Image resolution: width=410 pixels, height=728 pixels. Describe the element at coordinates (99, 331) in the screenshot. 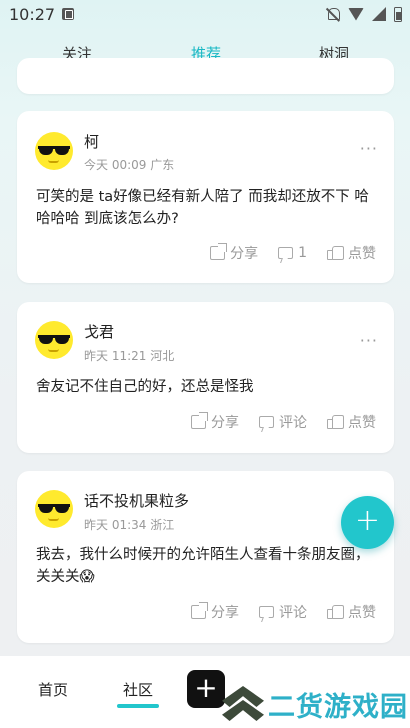

I see `post-author: 戈君` at that location.